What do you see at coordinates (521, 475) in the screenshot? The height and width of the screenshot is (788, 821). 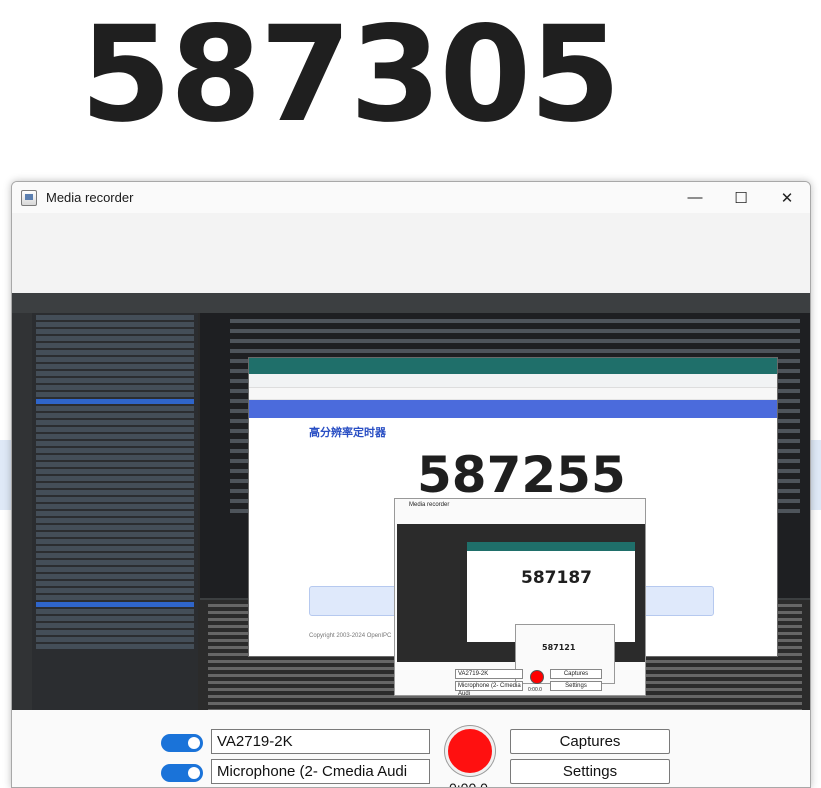 I see `browser-timer: 587255` at bounding box center [521, 475].